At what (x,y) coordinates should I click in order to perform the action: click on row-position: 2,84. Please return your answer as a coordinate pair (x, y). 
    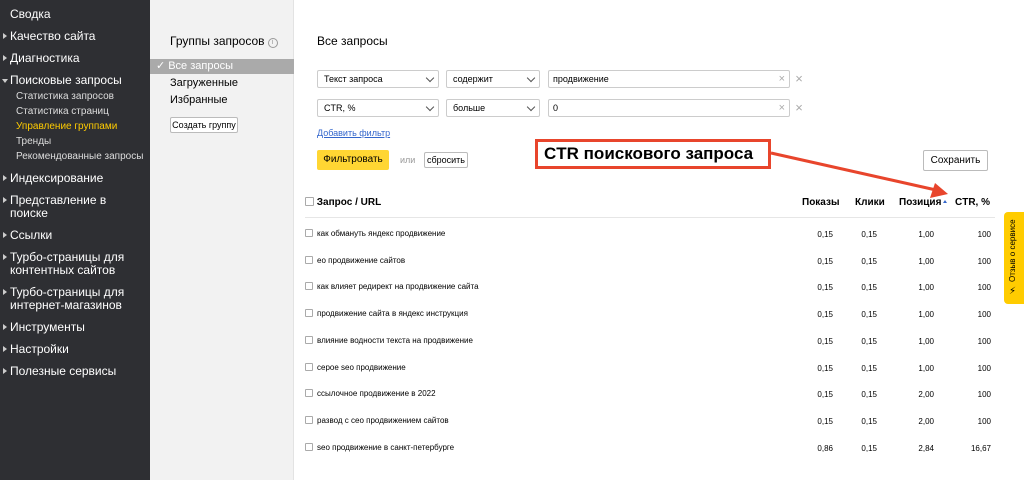
    Looking at the image, I should click on (926, 448).